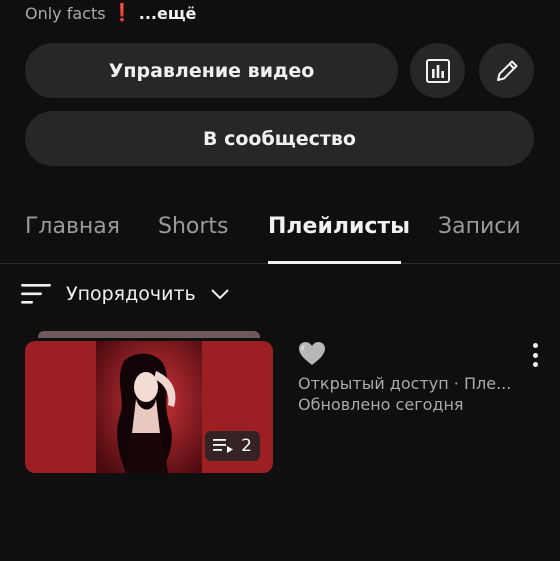  I want to click on grey-heart-icon, so click(312, 353).